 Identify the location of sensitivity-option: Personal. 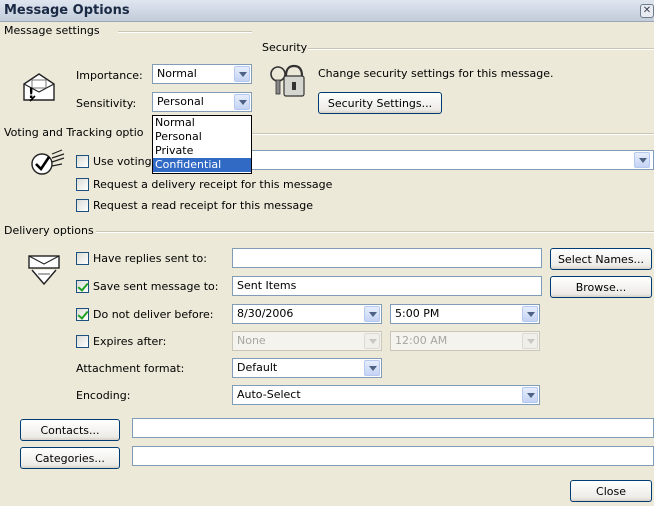
(202, 137).